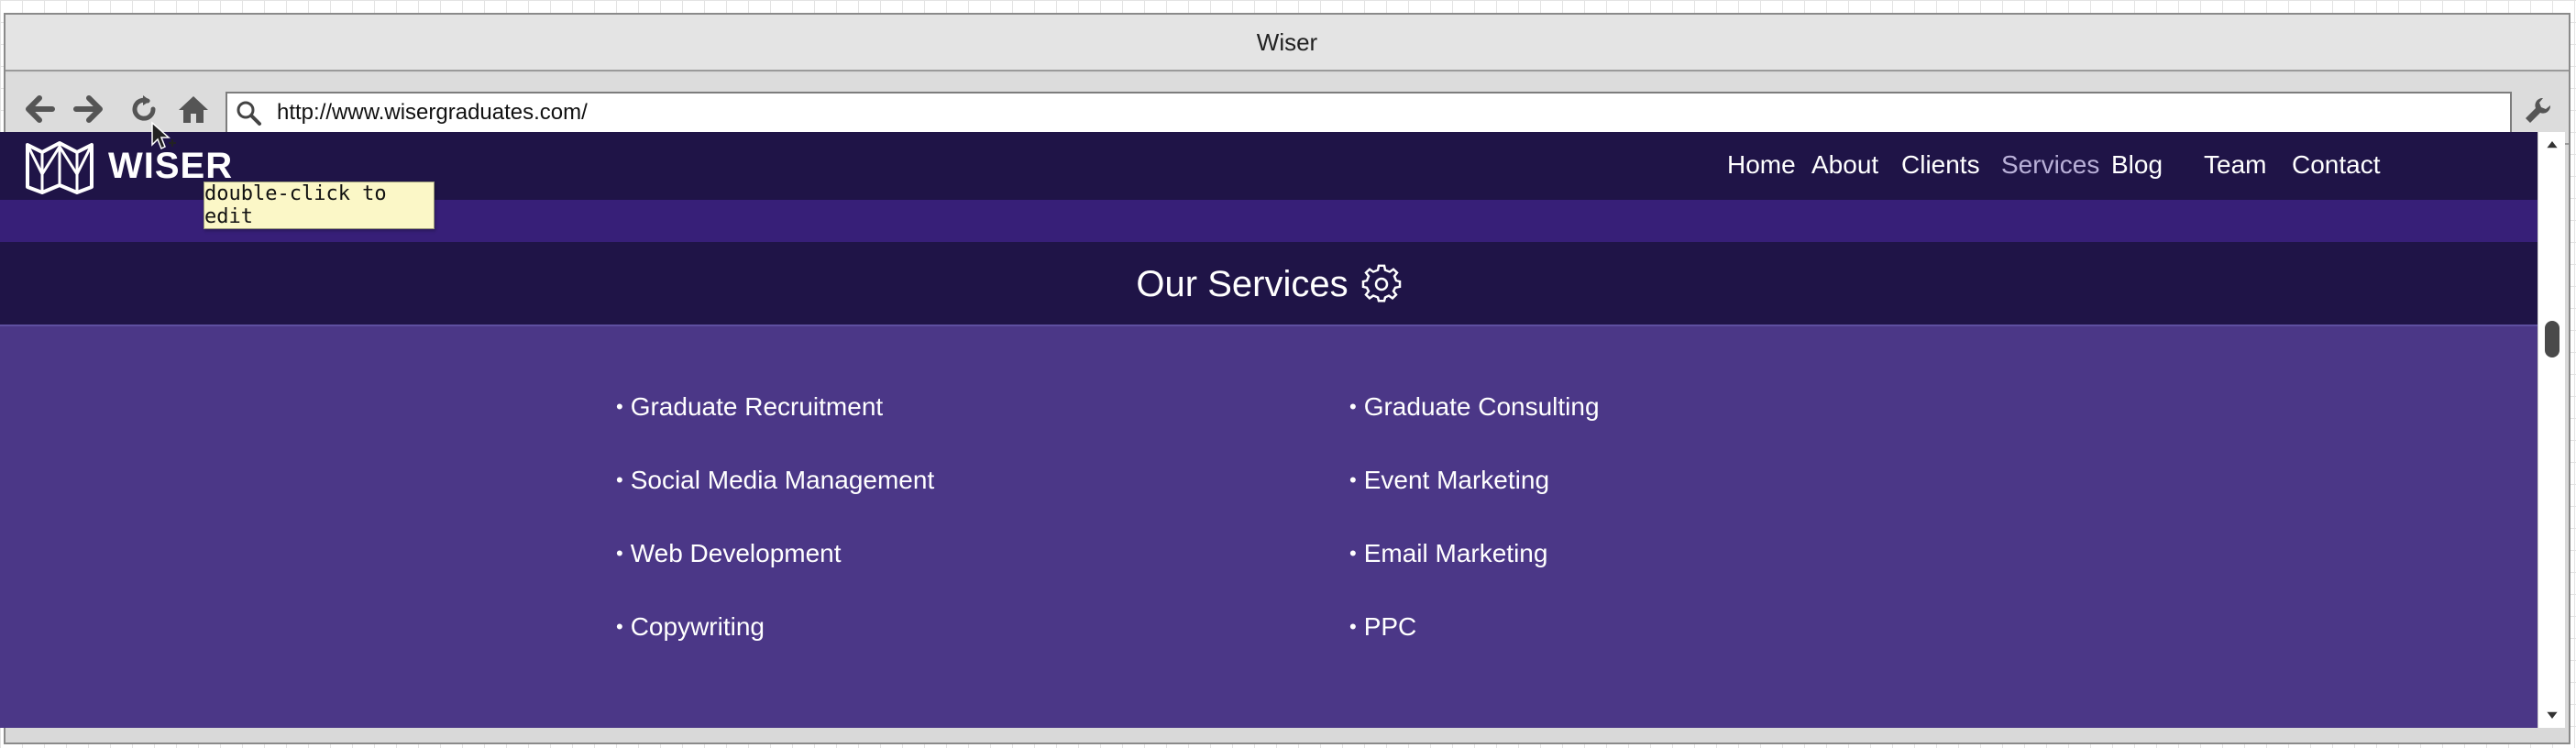  Describe the element at coordinates (128, 166) in the screenshot. I see `site-logo: WISER` at that location.